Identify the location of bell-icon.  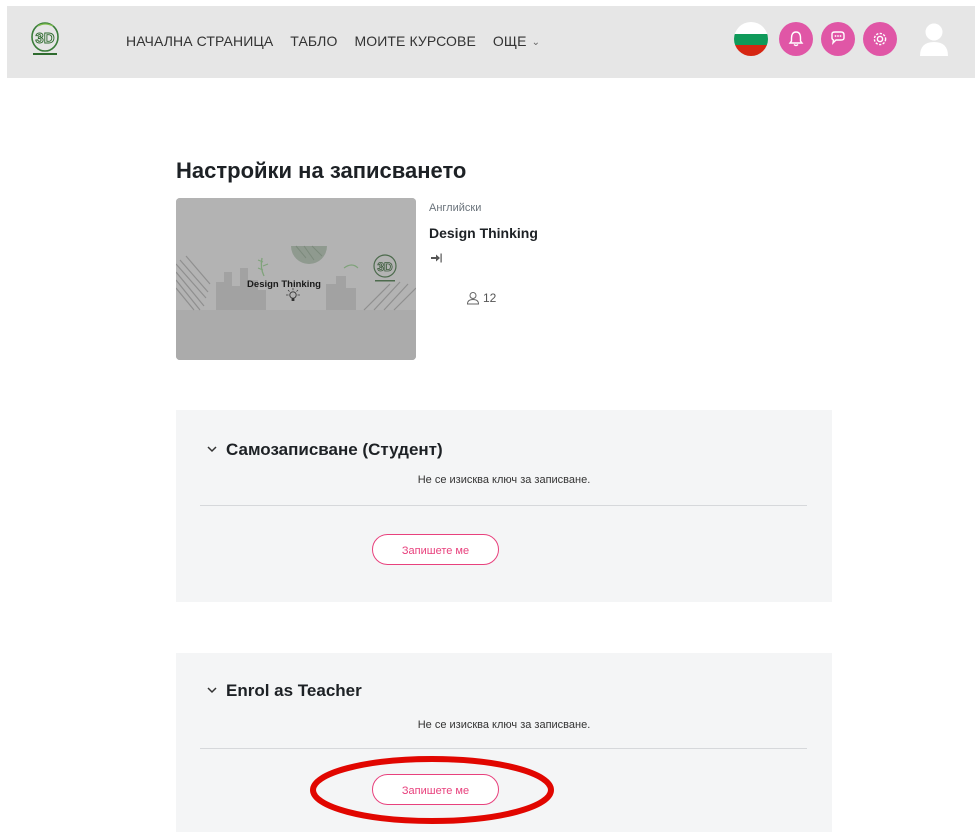
(796, 39).